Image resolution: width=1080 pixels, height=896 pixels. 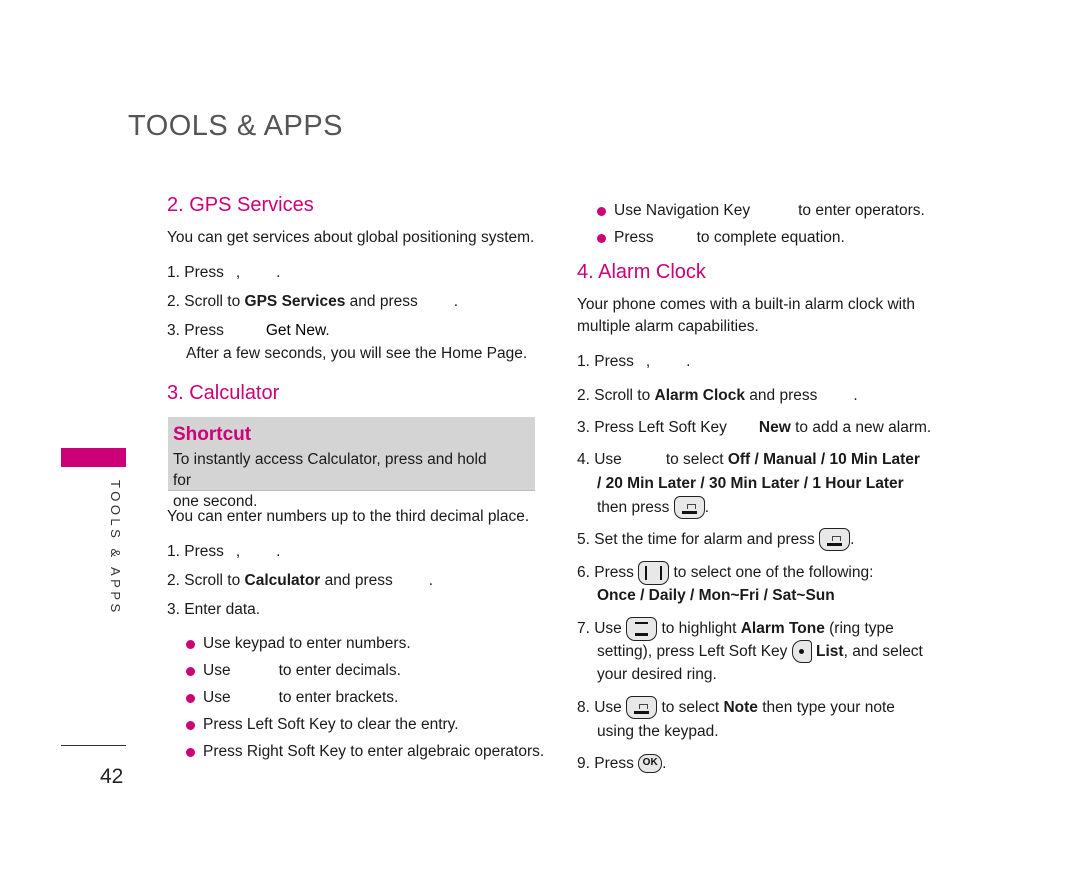 I want to click on bullet-text: Press Left Soft Key to clear the entry., so click(x=331, y=724).